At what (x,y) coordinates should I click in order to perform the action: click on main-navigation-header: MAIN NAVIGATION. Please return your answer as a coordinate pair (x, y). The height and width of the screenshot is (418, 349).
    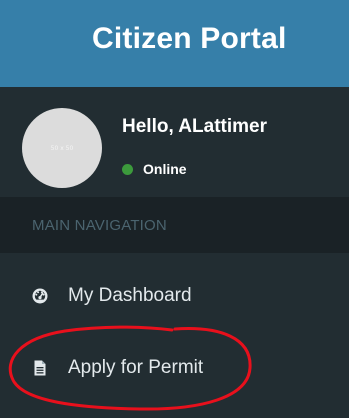
    Looking at the image, I should click on (174, 225).